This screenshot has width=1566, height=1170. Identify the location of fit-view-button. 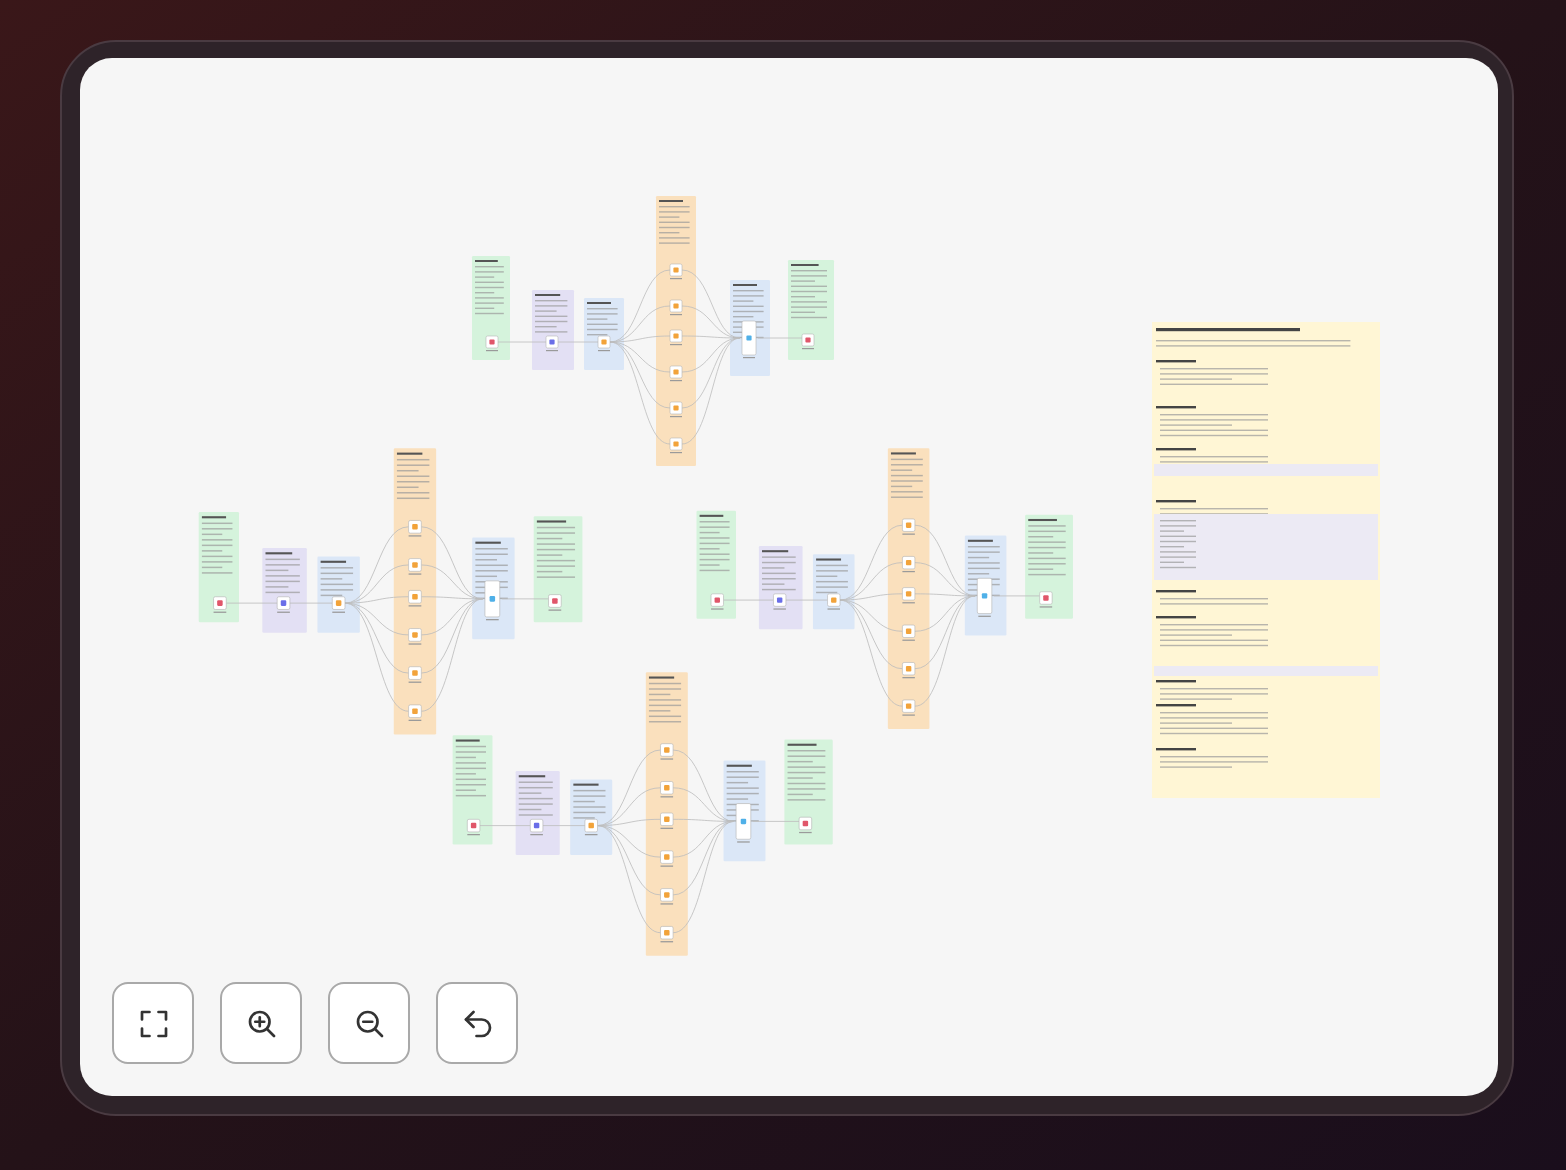
(153, 1023).